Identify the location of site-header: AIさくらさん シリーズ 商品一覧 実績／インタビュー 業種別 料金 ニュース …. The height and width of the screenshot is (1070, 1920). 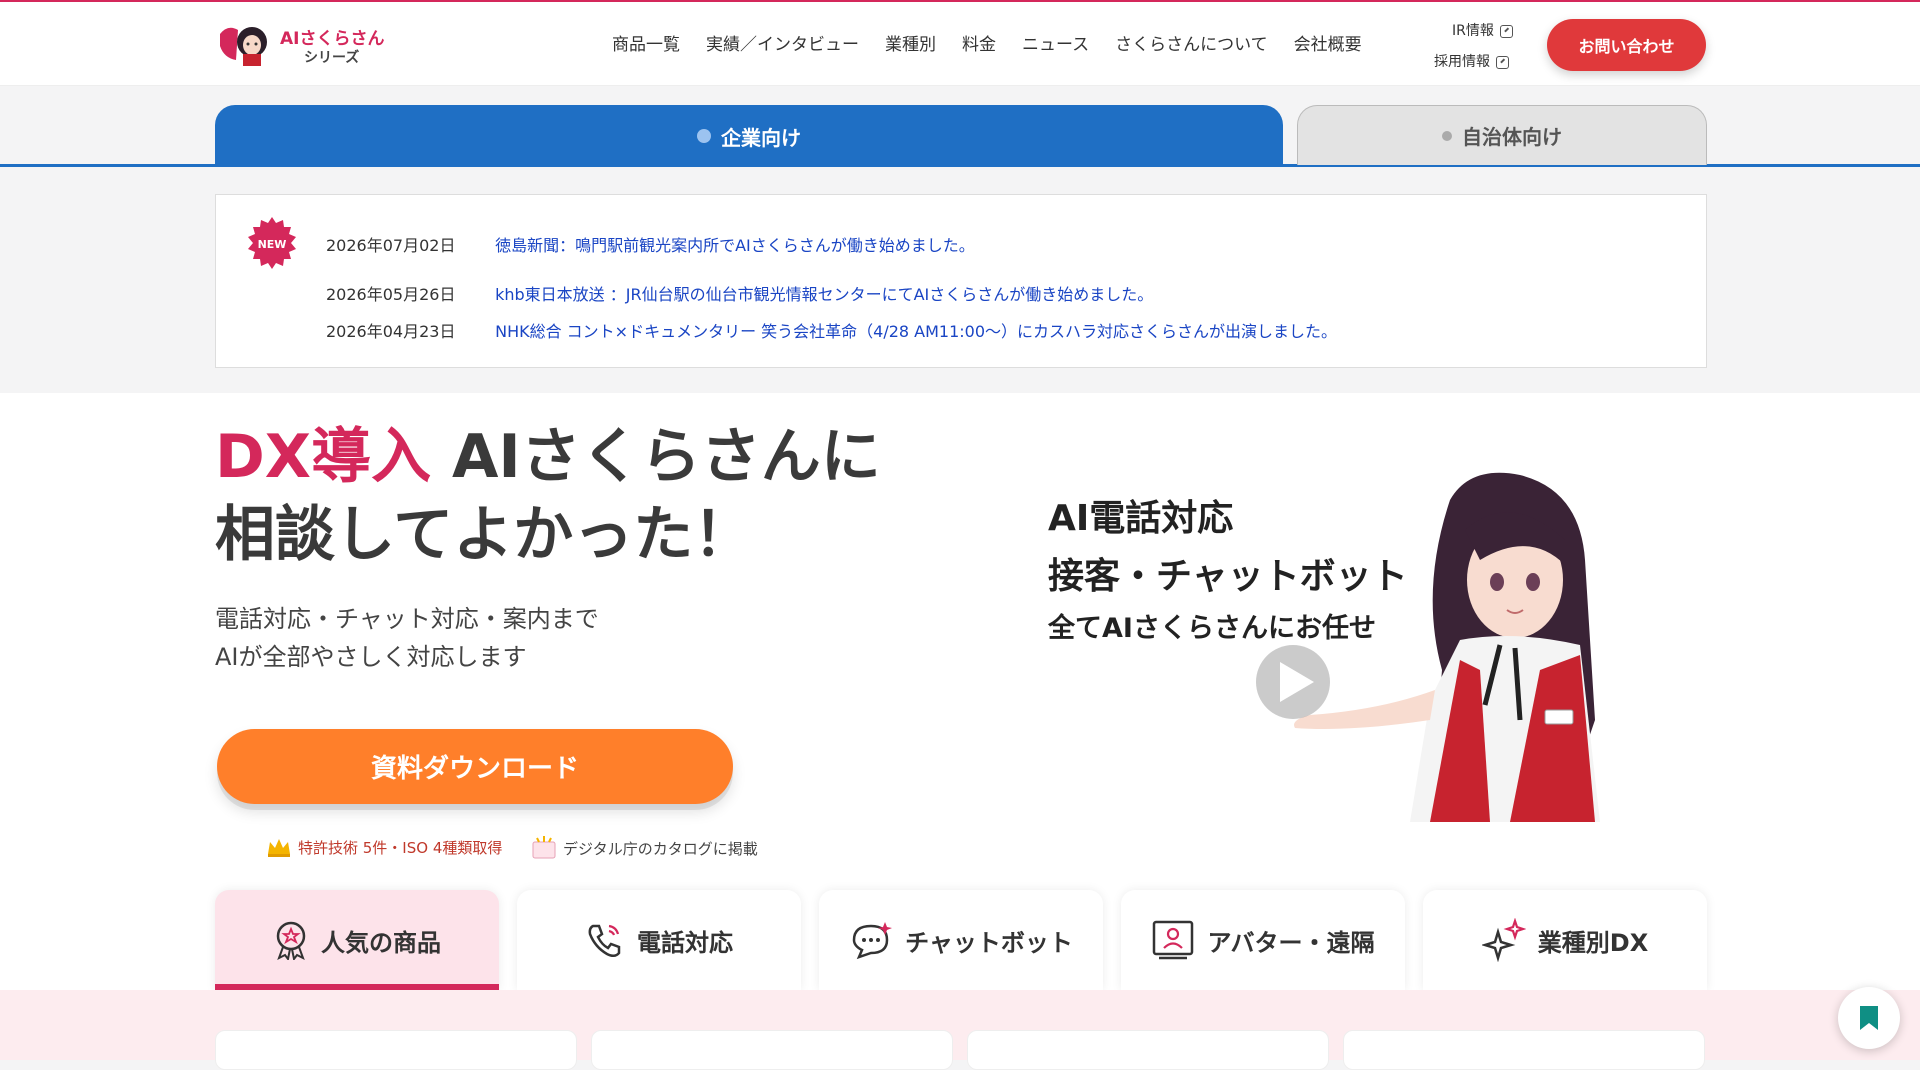
(960, 44).